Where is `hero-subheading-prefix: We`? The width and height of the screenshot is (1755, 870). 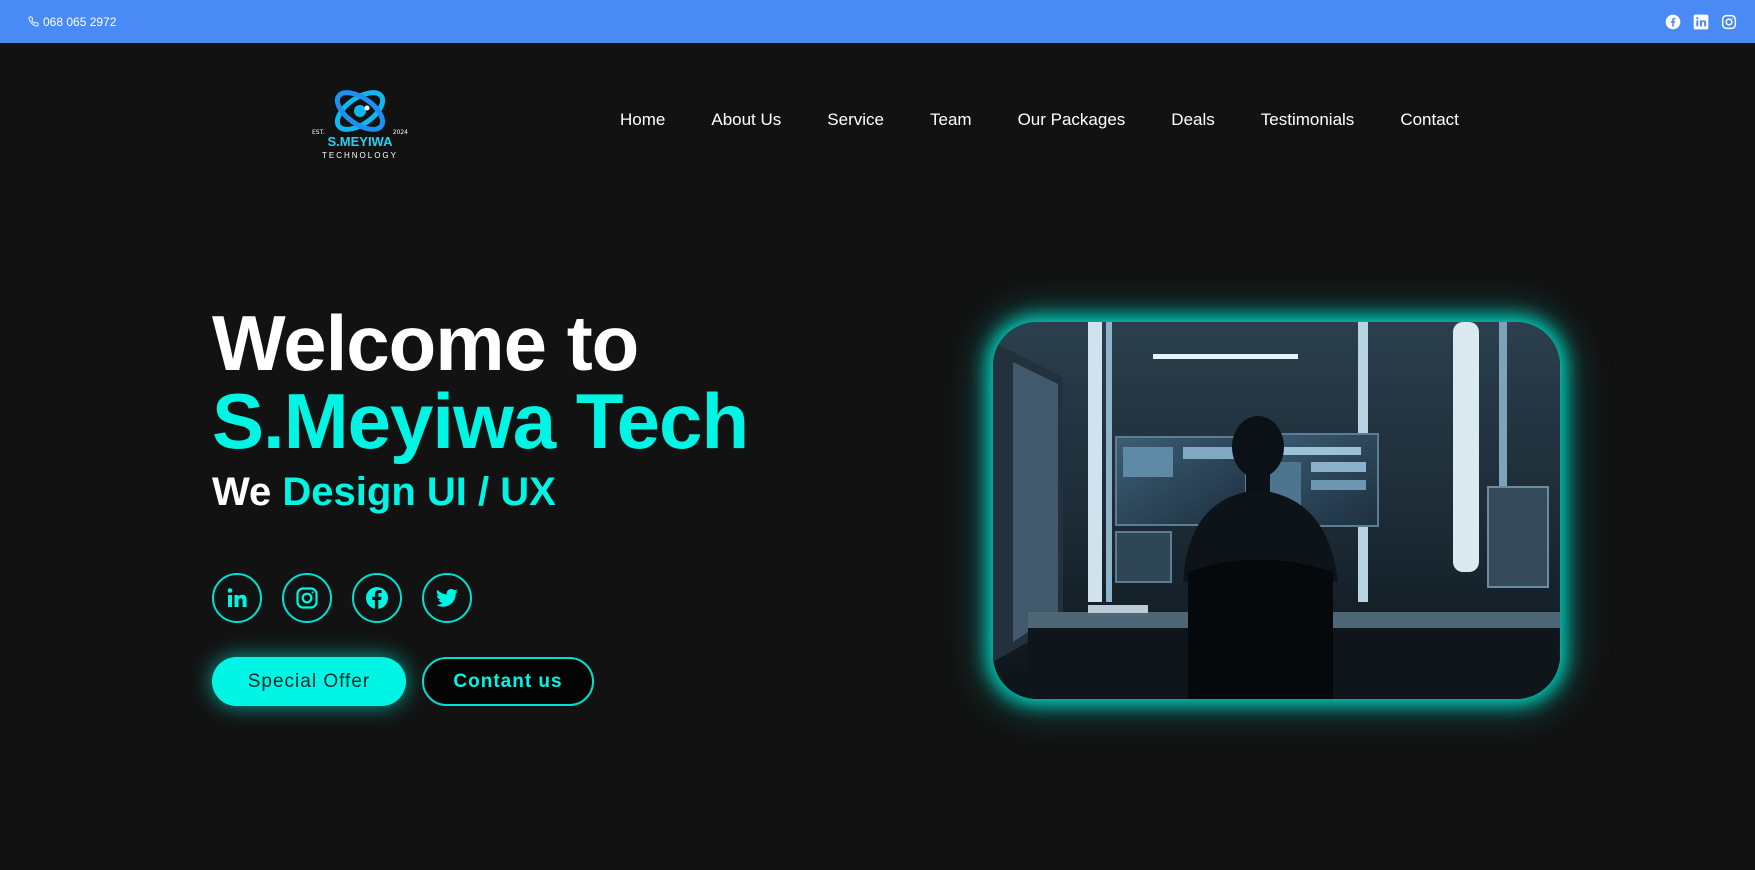
hero-subheading-prefix: We is located at coordinates (242, 492).